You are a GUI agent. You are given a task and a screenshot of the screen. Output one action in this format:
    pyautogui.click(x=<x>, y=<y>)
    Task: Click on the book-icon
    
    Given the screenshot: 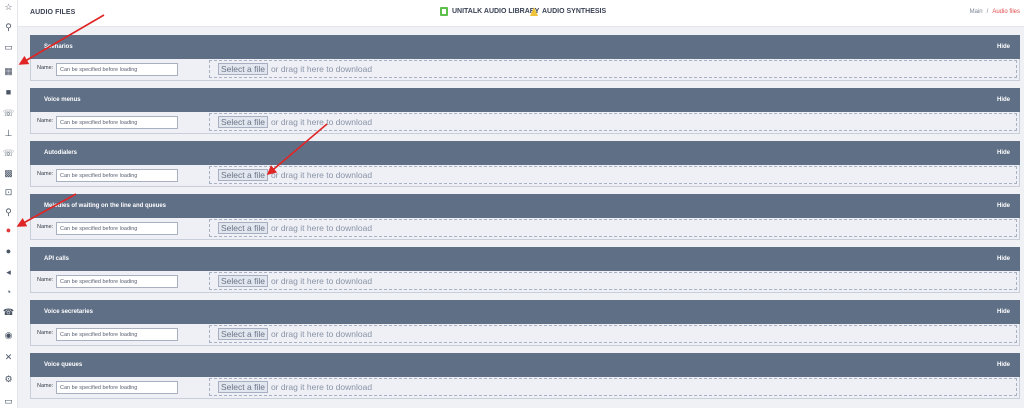 What is the action you would take?
    pyautogui.click(x=444, y=11)
    